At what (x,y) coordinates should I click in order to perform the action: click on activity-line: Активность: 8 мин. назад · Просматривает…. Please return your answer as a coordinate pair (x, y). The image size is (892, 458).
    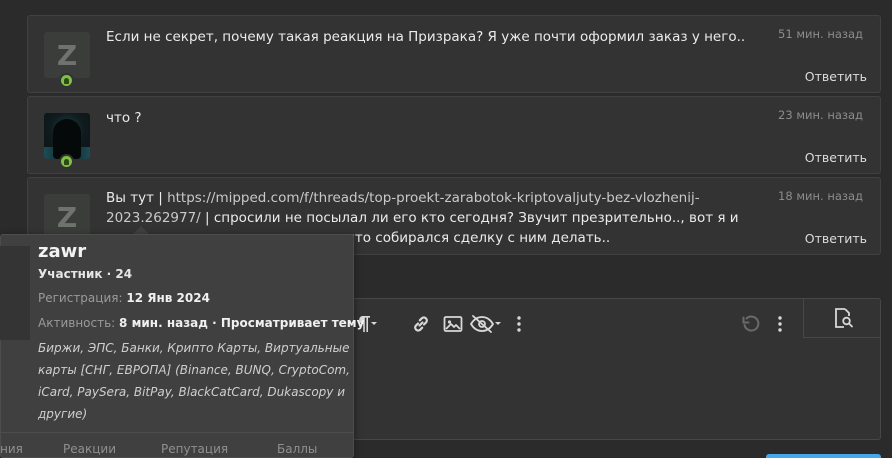
    Looking at the image, I should click on (201, 323).